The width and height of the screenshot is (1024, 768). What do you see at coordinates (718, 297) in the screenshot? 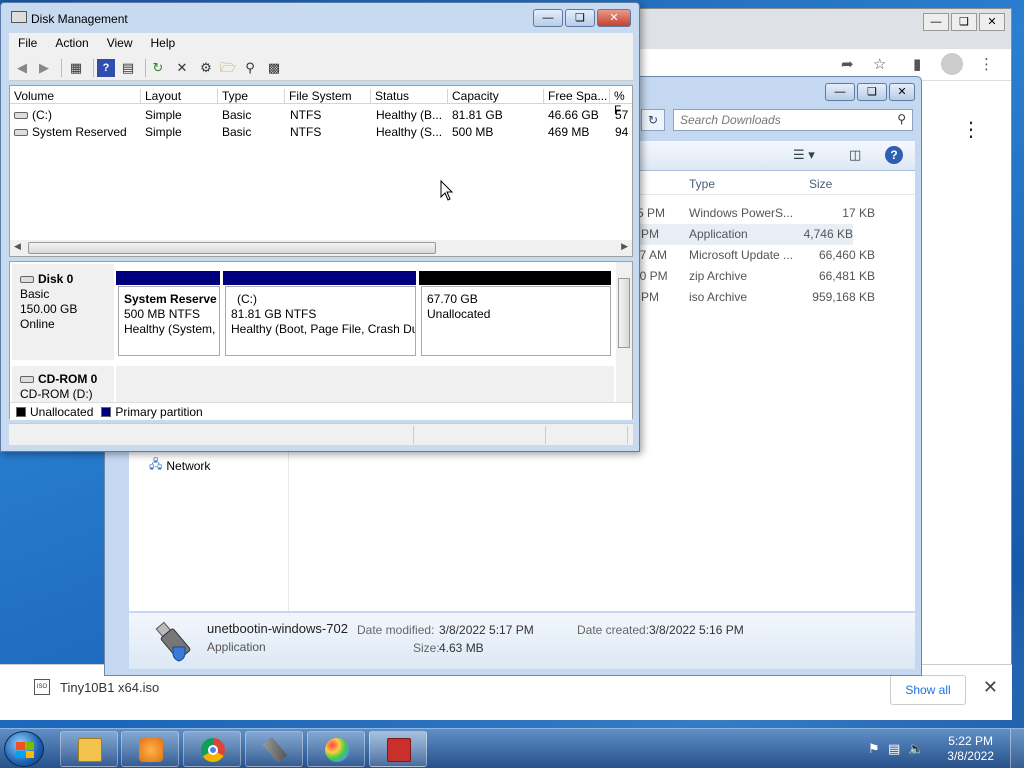
I see `row-type: iso Archive` at bounding box center [718, 297].